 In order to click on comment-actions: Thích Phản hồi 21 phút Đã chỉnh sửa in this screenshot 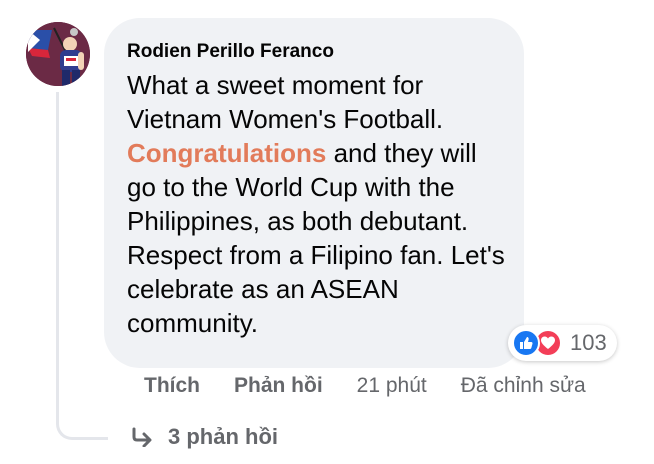, I will do `click(365, 386)`.